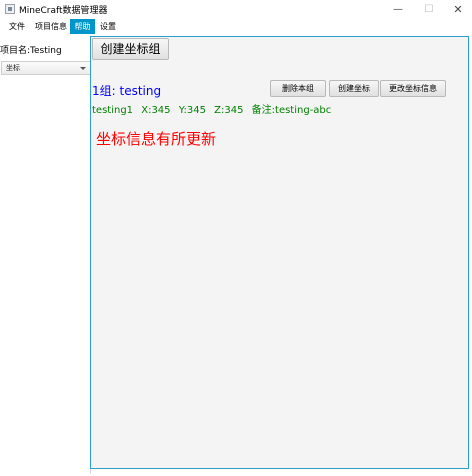 This screenshot has height=476, width=472. Describe the element at coordinates (291, 110) in the screenshot. I see `coordinate-note: 备注:testing-abc` at that location.